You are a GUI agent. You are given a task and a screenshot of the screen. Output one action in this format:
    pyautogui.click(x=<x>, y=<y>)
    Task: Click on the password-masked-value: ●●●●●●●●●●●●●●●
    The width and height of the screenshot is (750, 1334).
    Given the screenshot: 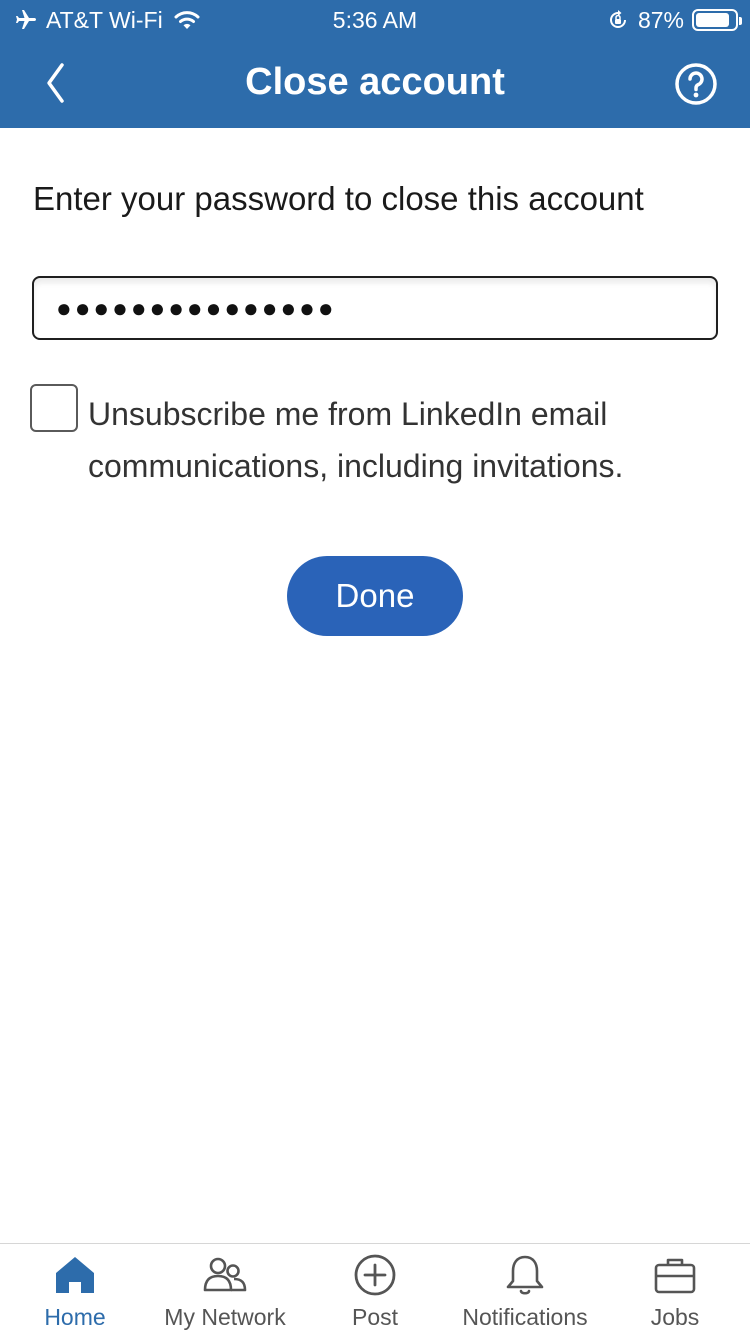 What is the action you would take?
    pyautogui.click(x=196, y=307)
    